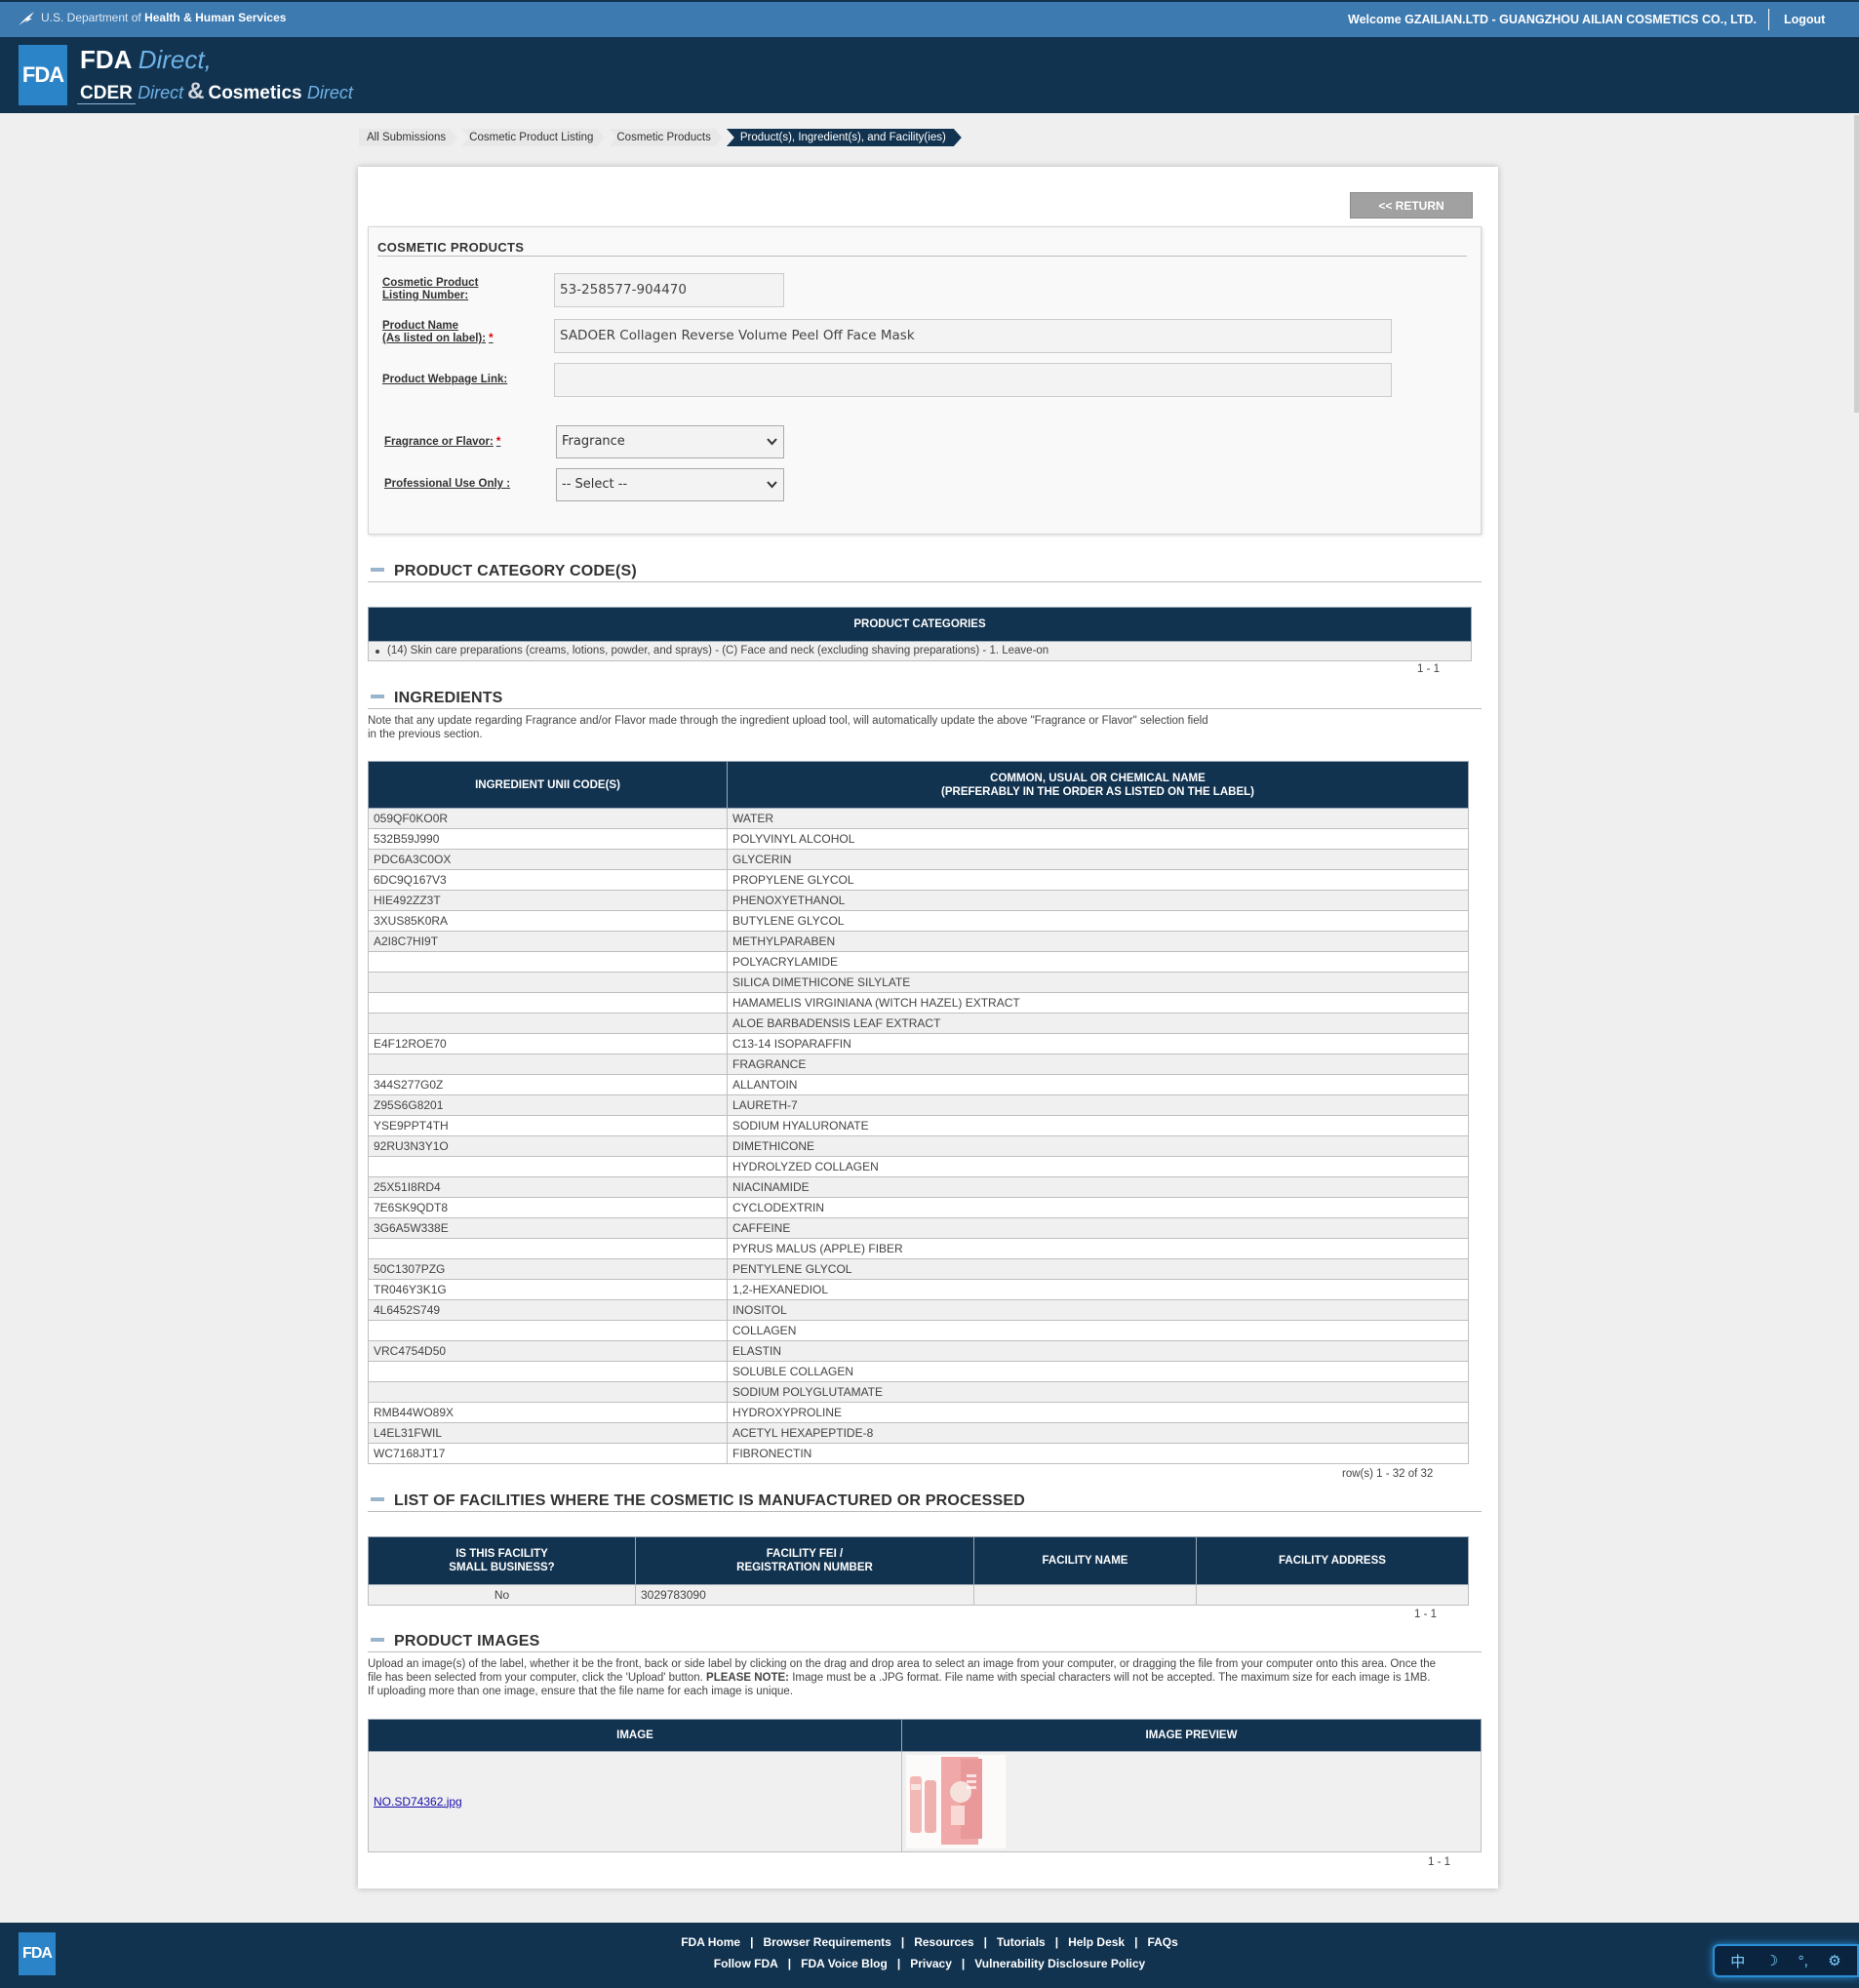 Image resolution: width=1859 pixels, height=1988 pixels. Describe the element at coordinates (502, 1567) in the screenshot. I see `small-business-col-header-line-2: SMALL BUSINESS?` at that location.